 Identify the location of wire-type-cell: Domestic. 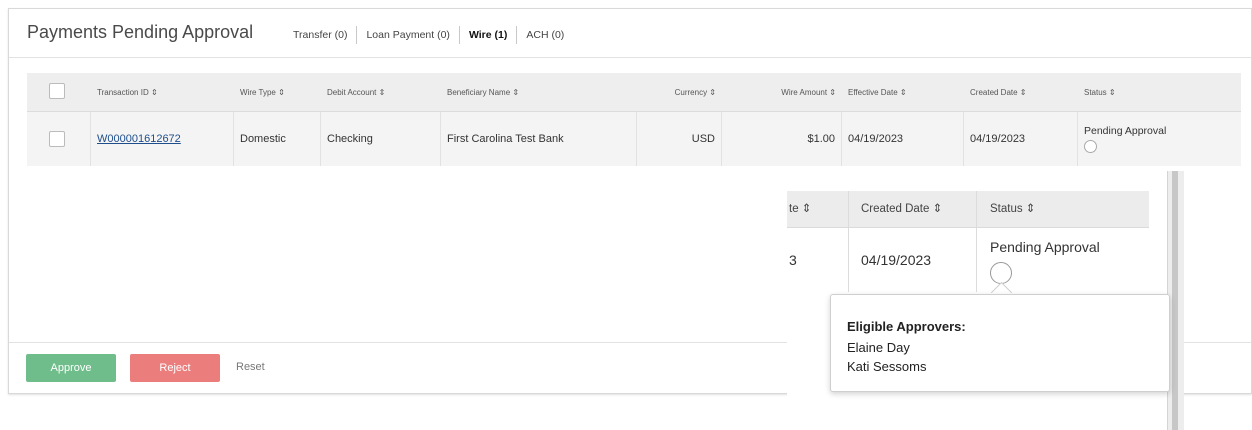
(277, 139).